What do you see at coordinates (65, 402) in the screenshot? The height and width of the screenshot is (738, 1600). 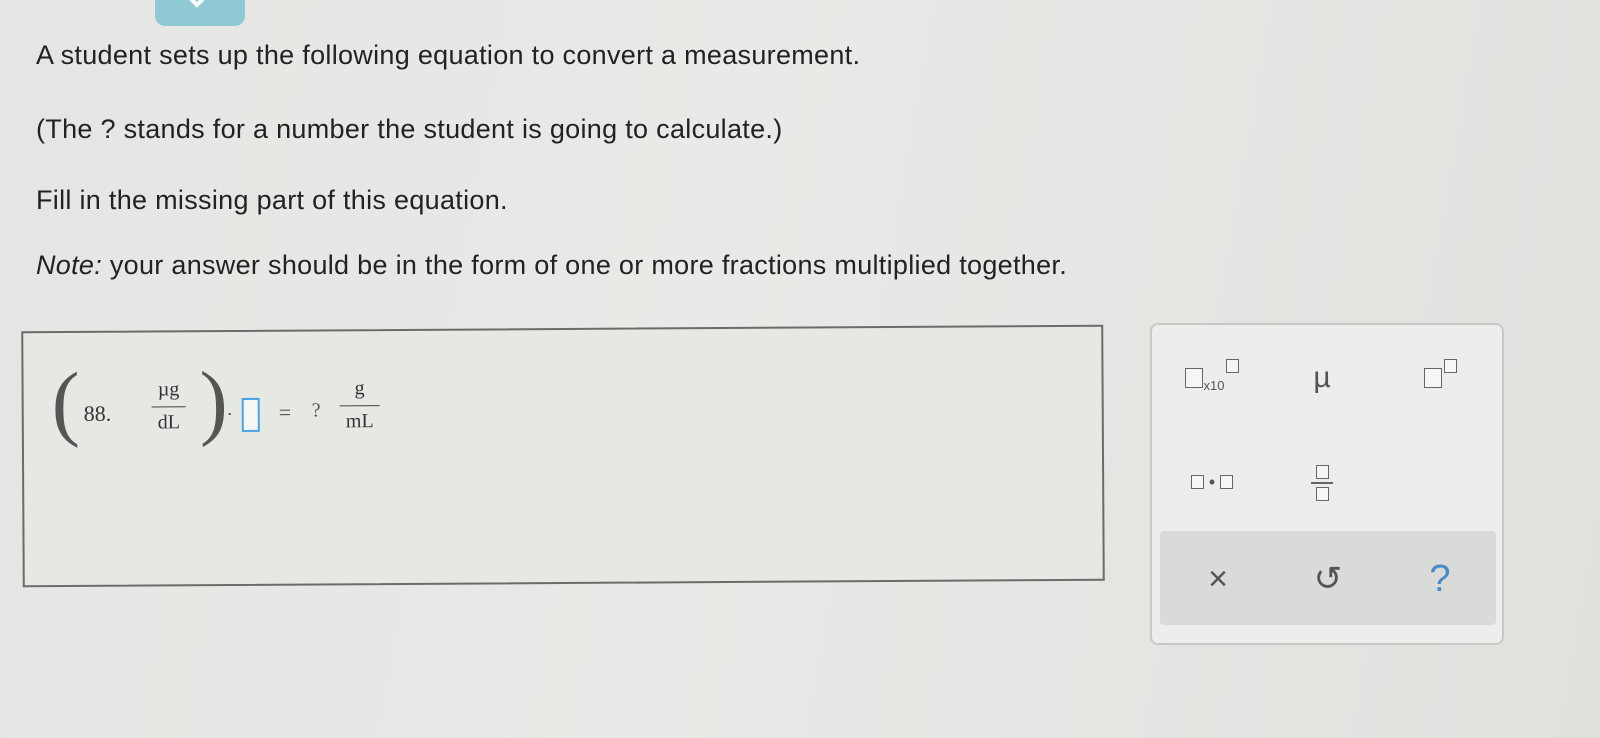 I see `paren-left: (` at bounding box center [65, 402].